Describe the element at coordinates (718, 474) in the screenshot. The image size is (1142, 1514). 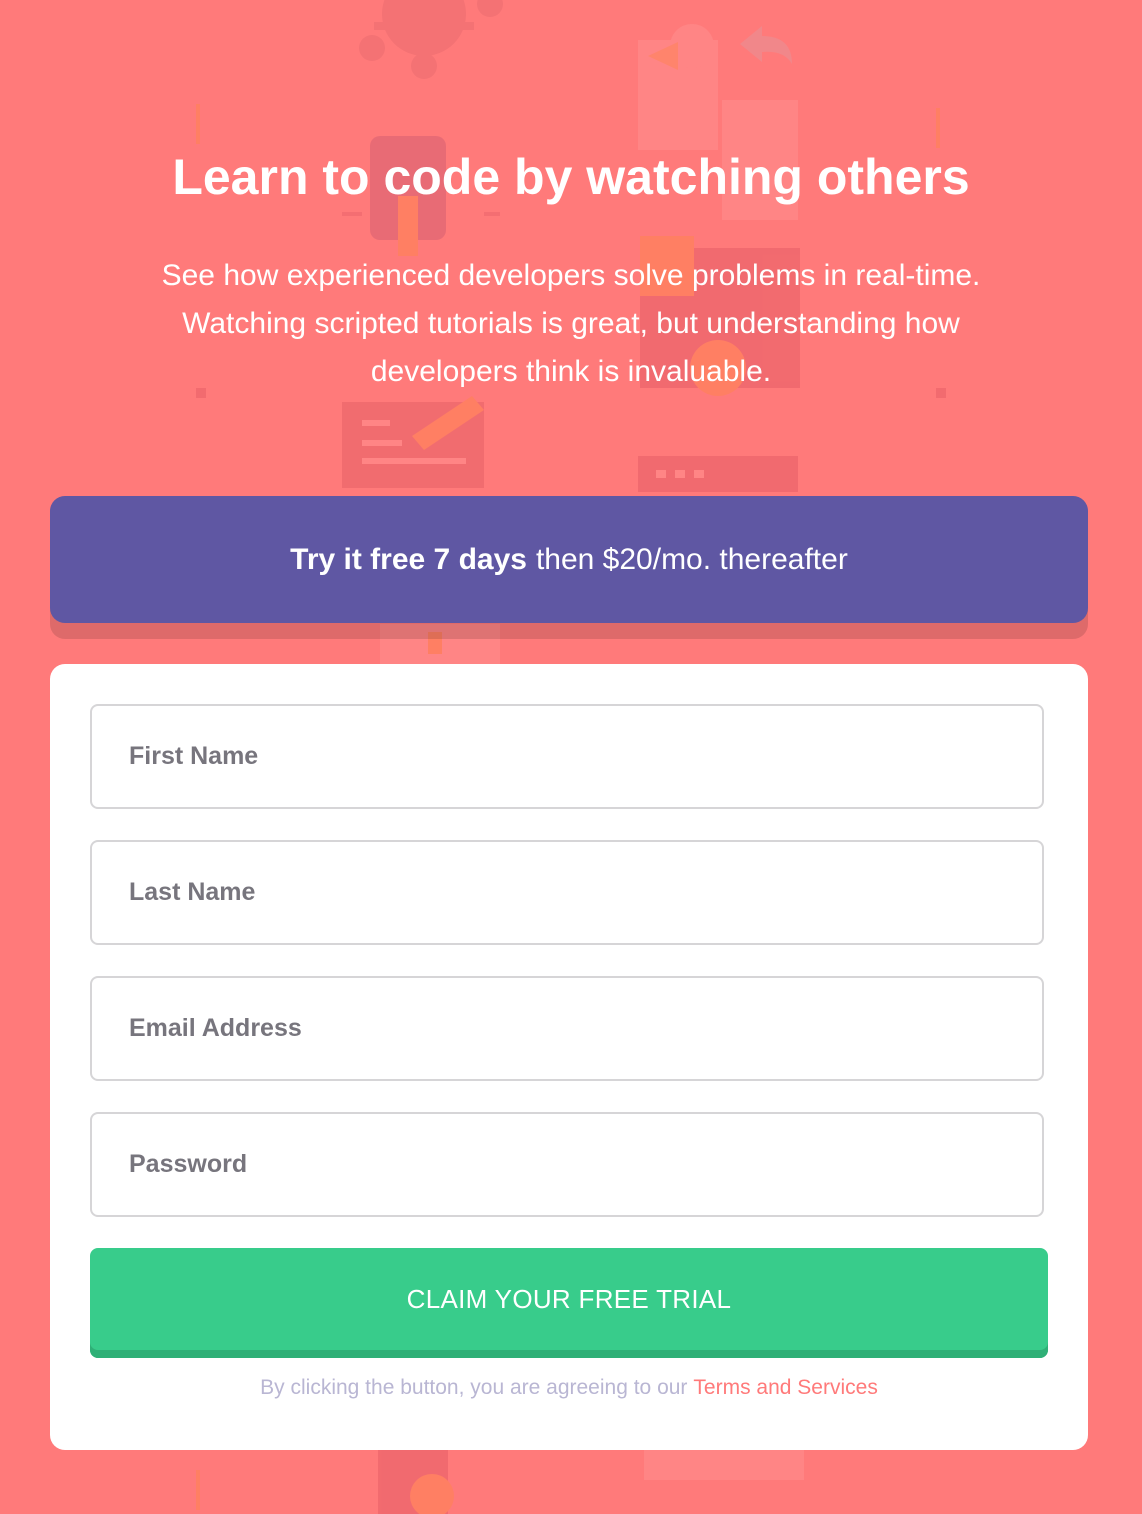
I see `browser-window-icon` at that location.